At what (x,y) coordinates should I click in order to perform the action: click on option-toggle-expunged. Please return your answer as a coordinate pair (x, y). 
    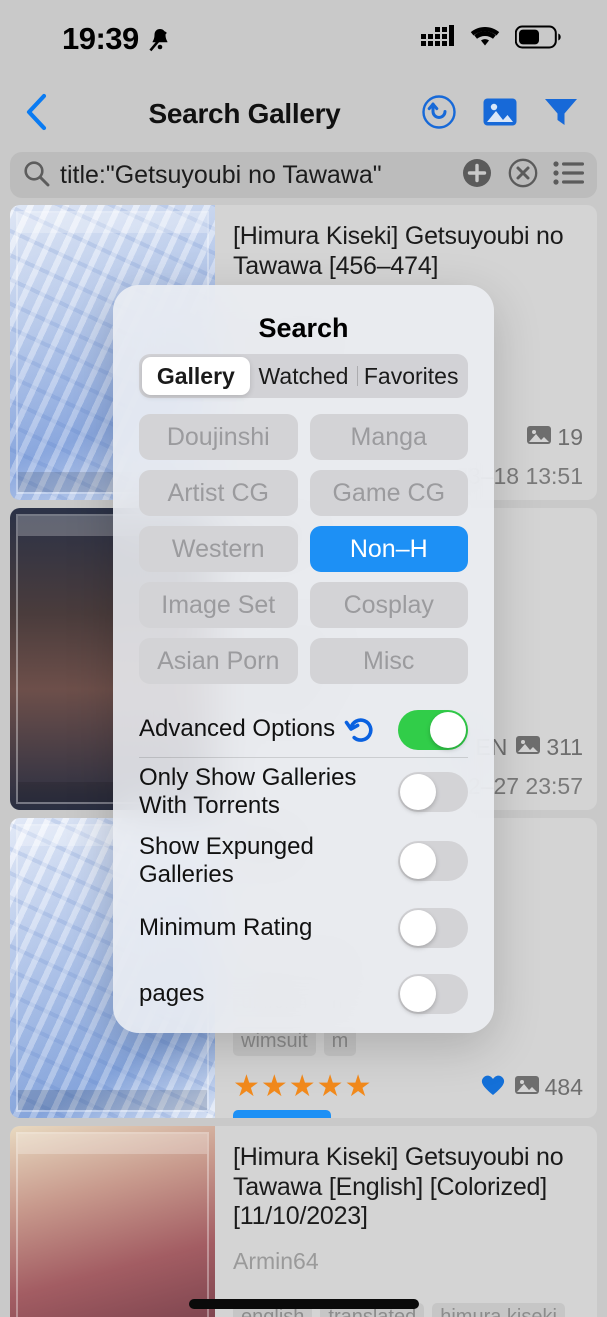
    Looking at the image, I should click on (433, 860).